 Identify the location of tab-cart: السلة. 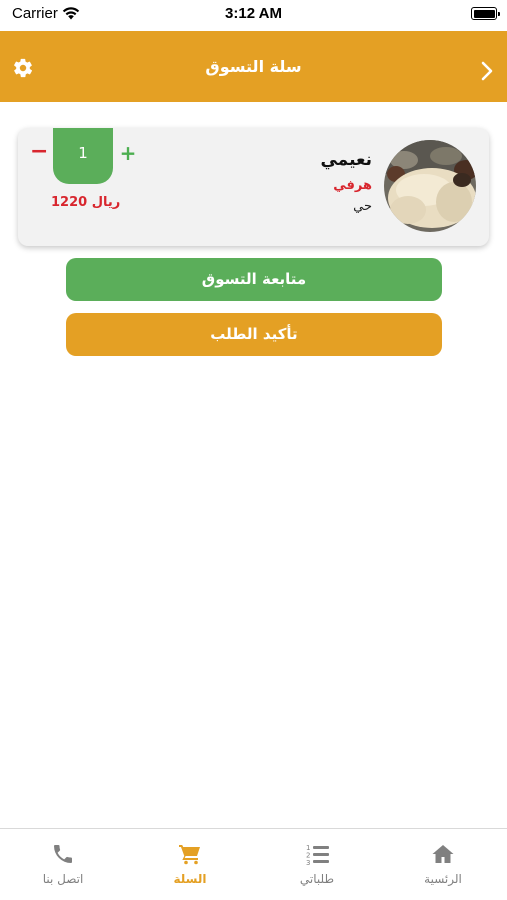
(190, 864).